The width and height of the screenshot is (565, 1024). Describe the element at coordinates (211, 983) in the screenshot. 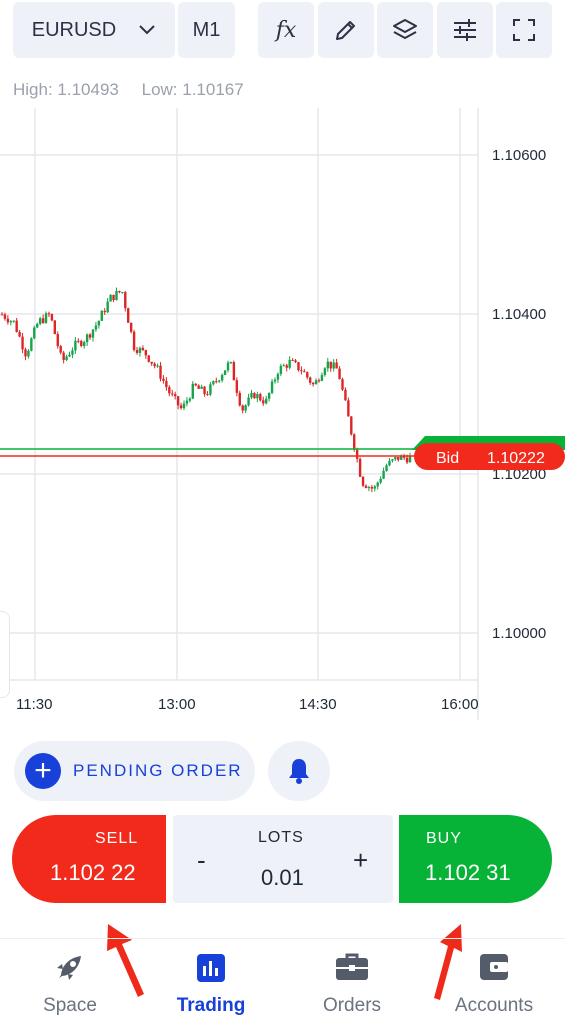

I see `nav-trading: Trading` at that location.